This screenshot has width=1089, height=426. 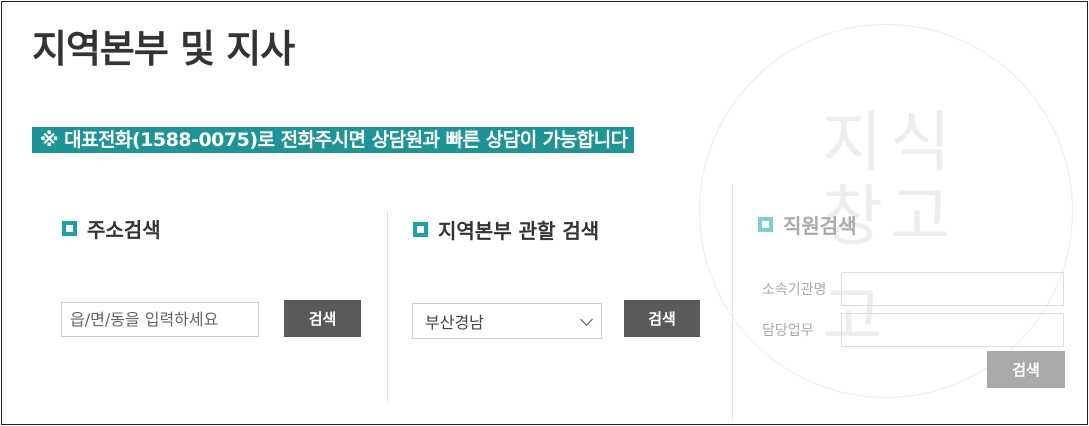 What do you see at coordinates (454, 322) in the screenshot?
I see `region-select-value: 부산경남` at bounding box center [454, 322].